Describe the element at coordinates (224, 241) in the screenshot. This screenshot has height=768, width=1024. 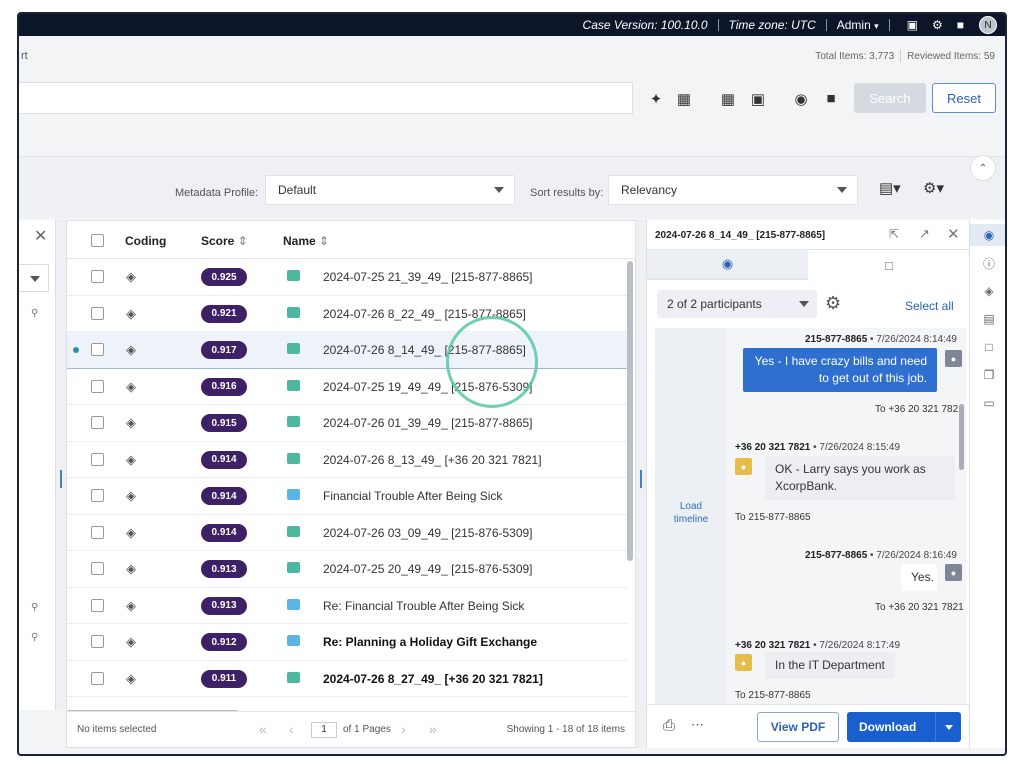
I see `column-score: Score ⇕` at that location.